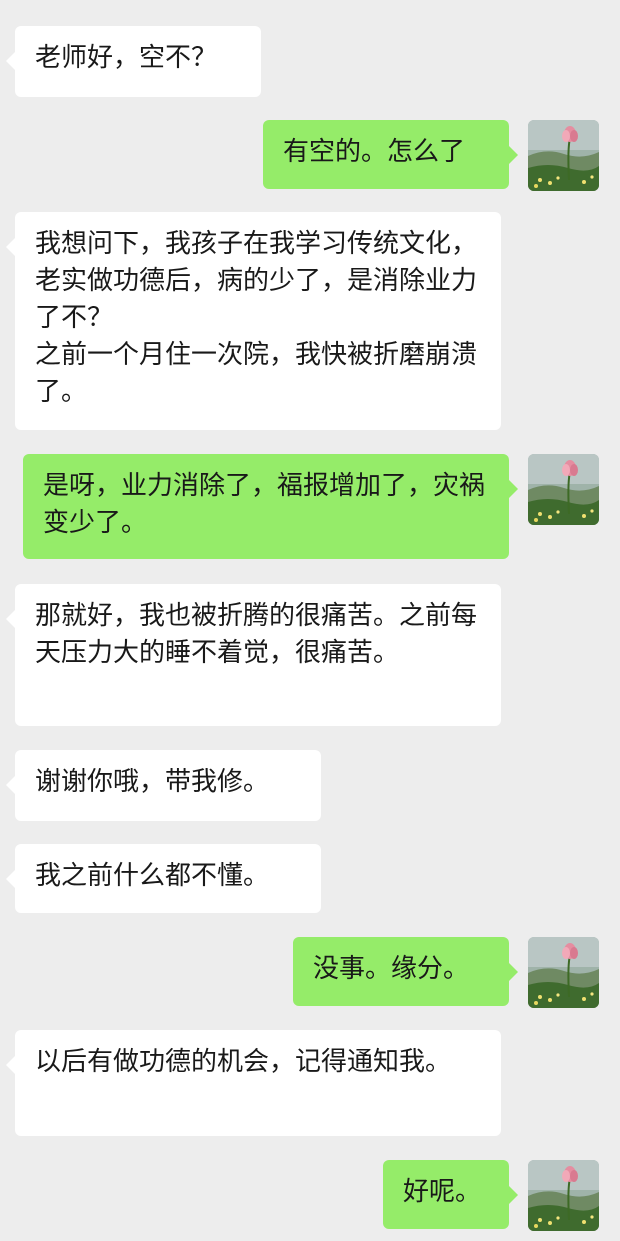 This screenshot has width=620, height=1241. What do you see at coordinates (390, 154) in the screenshot?
I see `message-bubble-outgoing: 有空的。怎么了` at bounding box center [390, 154].